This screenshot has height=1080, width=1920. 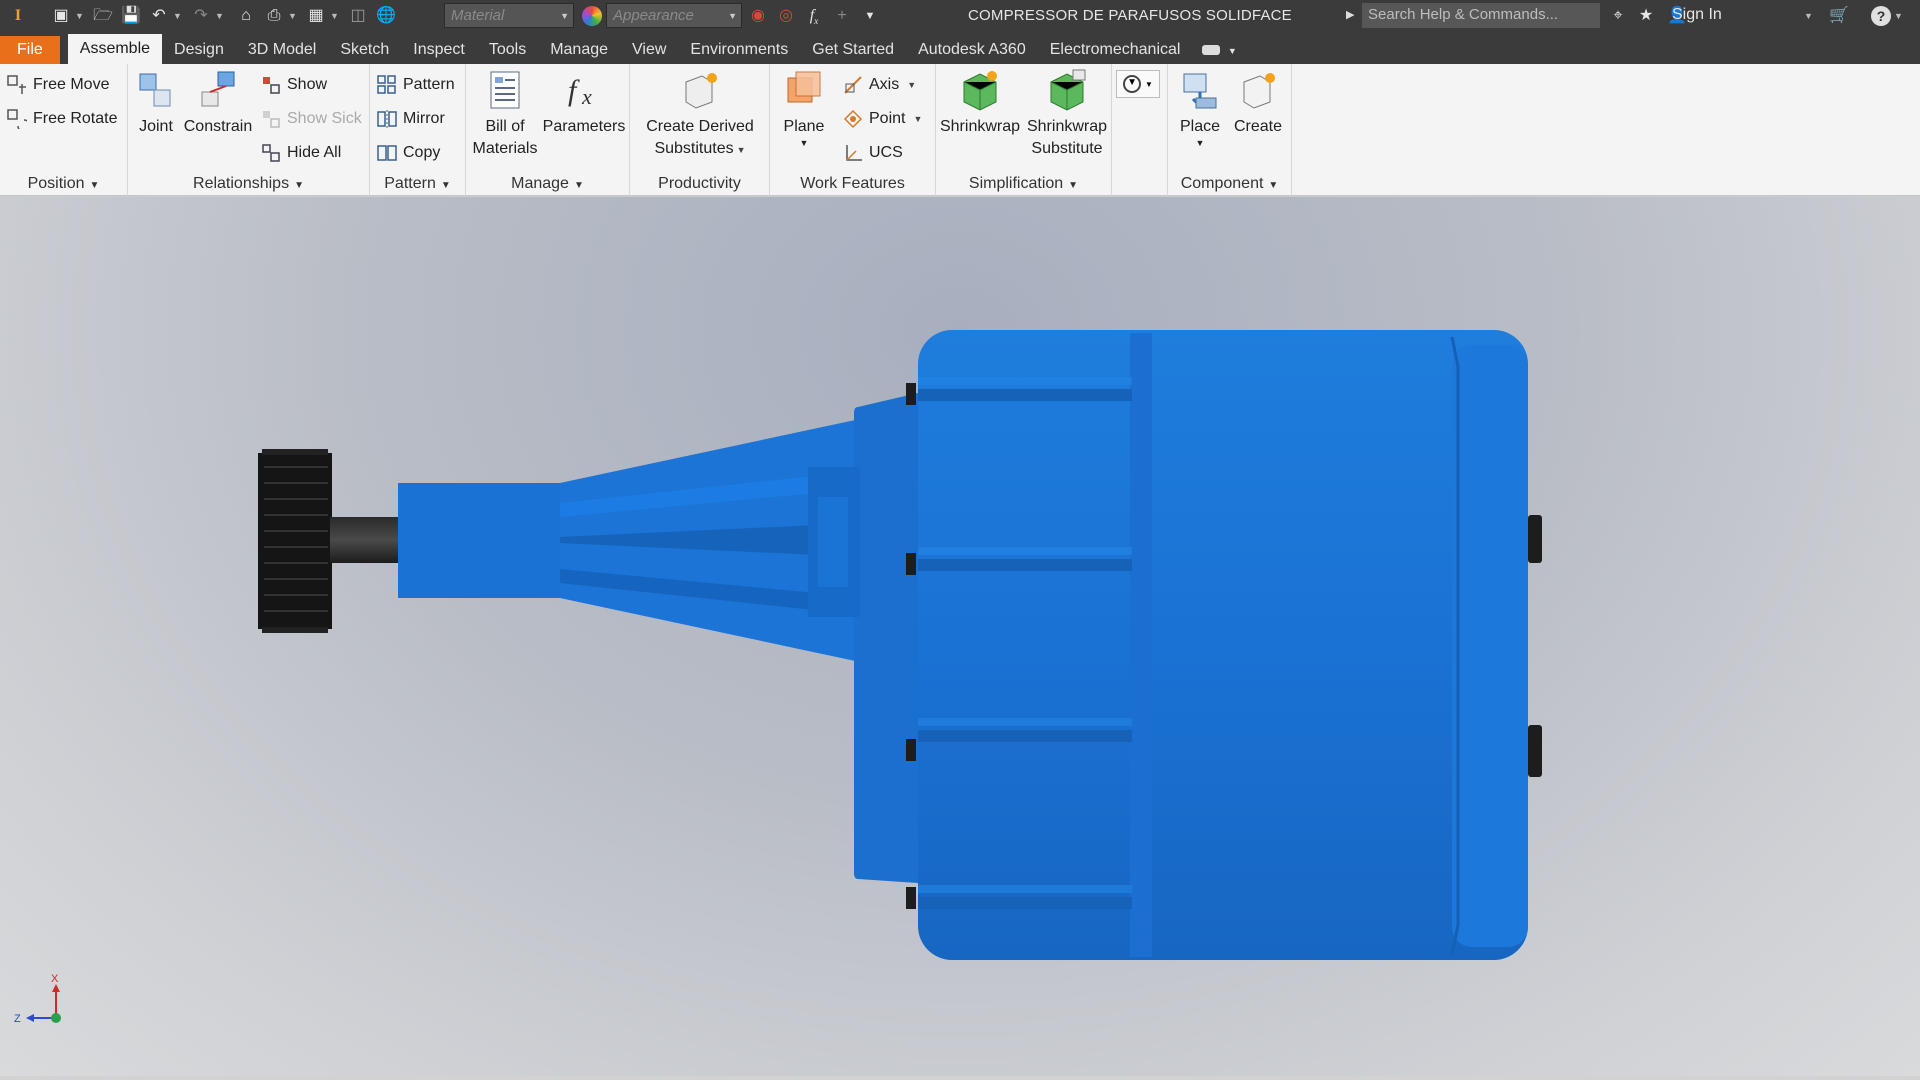 I want to click on redo-dropdown-icon: ▼, so click(x=220, y=16).